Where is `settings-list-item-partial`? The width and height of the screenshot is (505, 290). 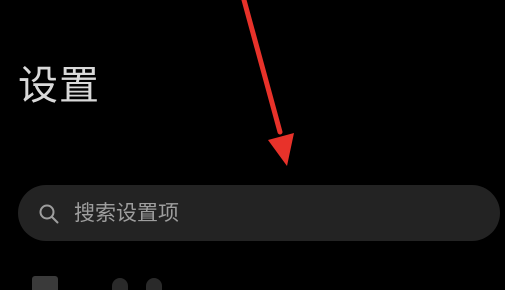
settings-list-item-partial is located at coordinates (252, 279).